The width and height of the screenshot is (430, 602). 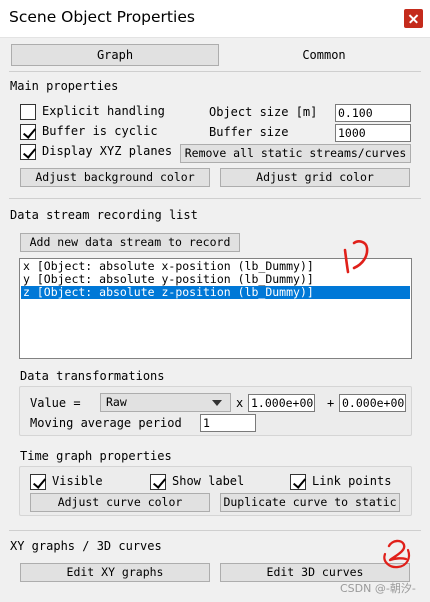 What do you see at coordinates (64, 86) in the screenshot?
I see `main-properties-label: Main properties` at bounding box center [64, 86].